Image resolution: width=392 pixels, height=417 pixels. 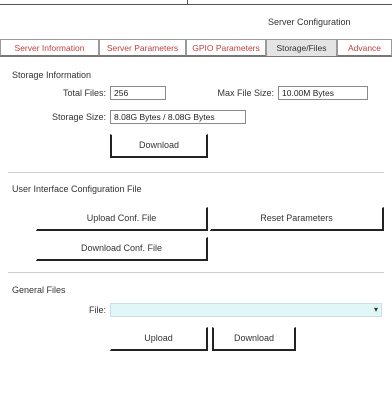 What do you see at coordinates (97, 310) in the screenshot?
I see `file-label: File:` at bounding box center [97, 310].